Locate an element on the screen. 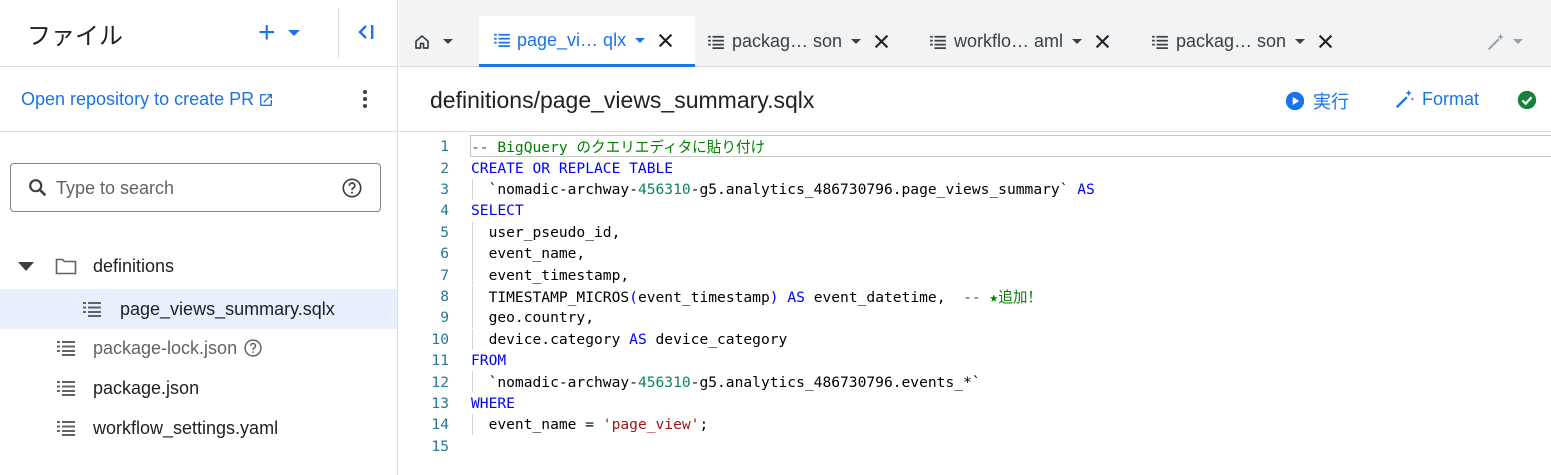 The height and width of the screenshot is (475, 1551). more-options-icon is located at coordinates (365, 99).